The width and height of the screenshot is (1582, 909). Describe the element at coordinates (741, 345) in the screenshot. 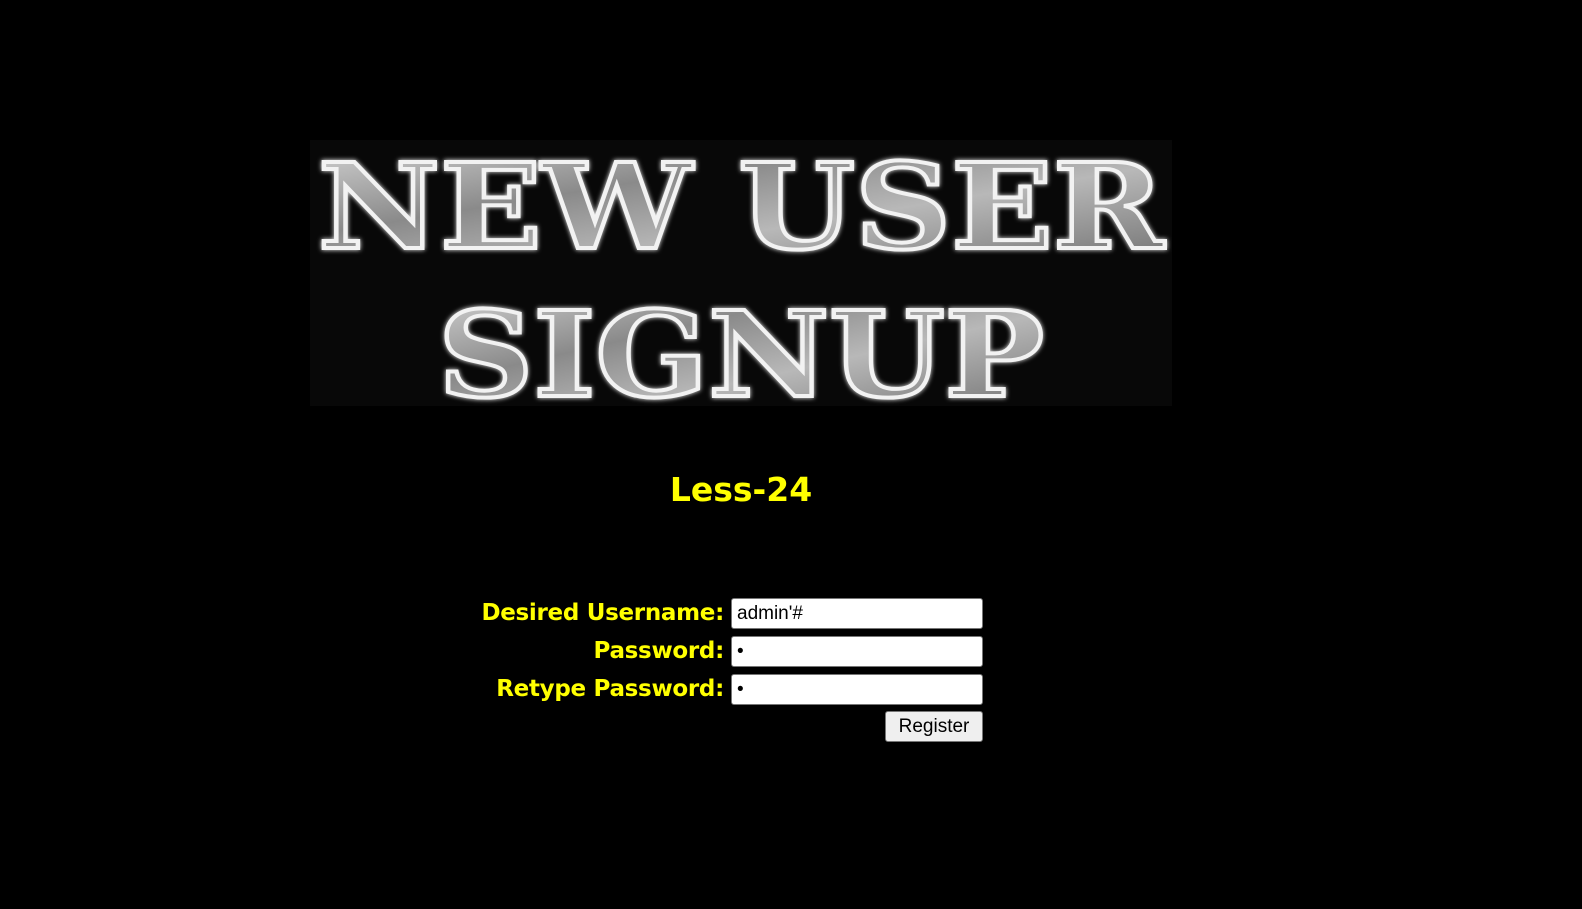

I see `banner-line-2: SIGNUP` at that location.